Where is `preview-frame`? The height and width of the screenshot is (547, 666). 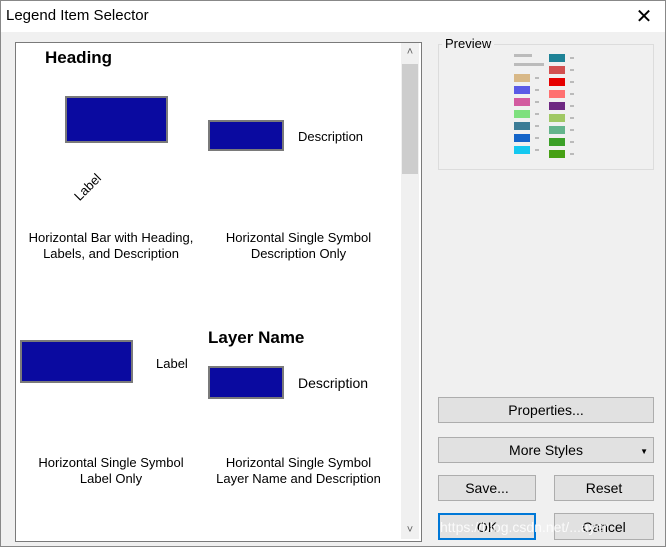
preview-frame is located at coordinates (546, 107).